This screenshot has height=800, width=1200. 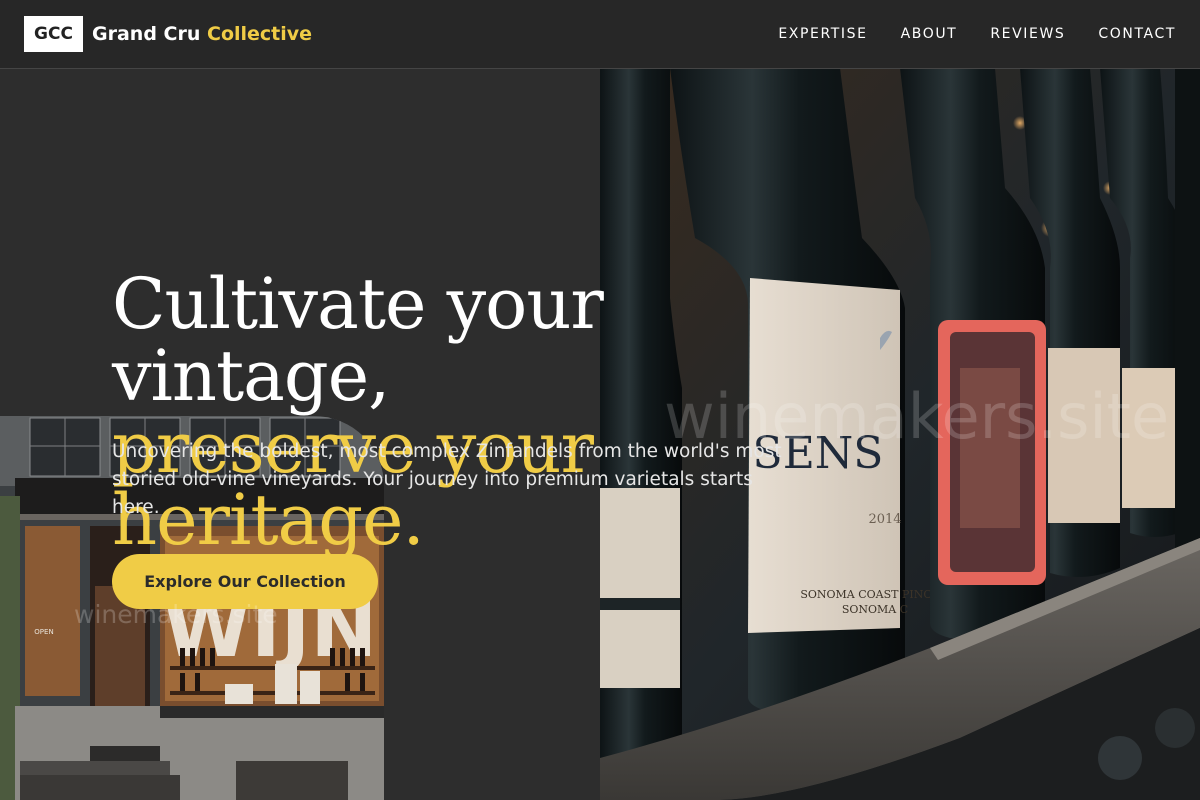 What do you see at coordinates (870, 594) in the screenshot?
I see `svg-text: SONOMA COAST PINOT` at bounding box center [870, 594].